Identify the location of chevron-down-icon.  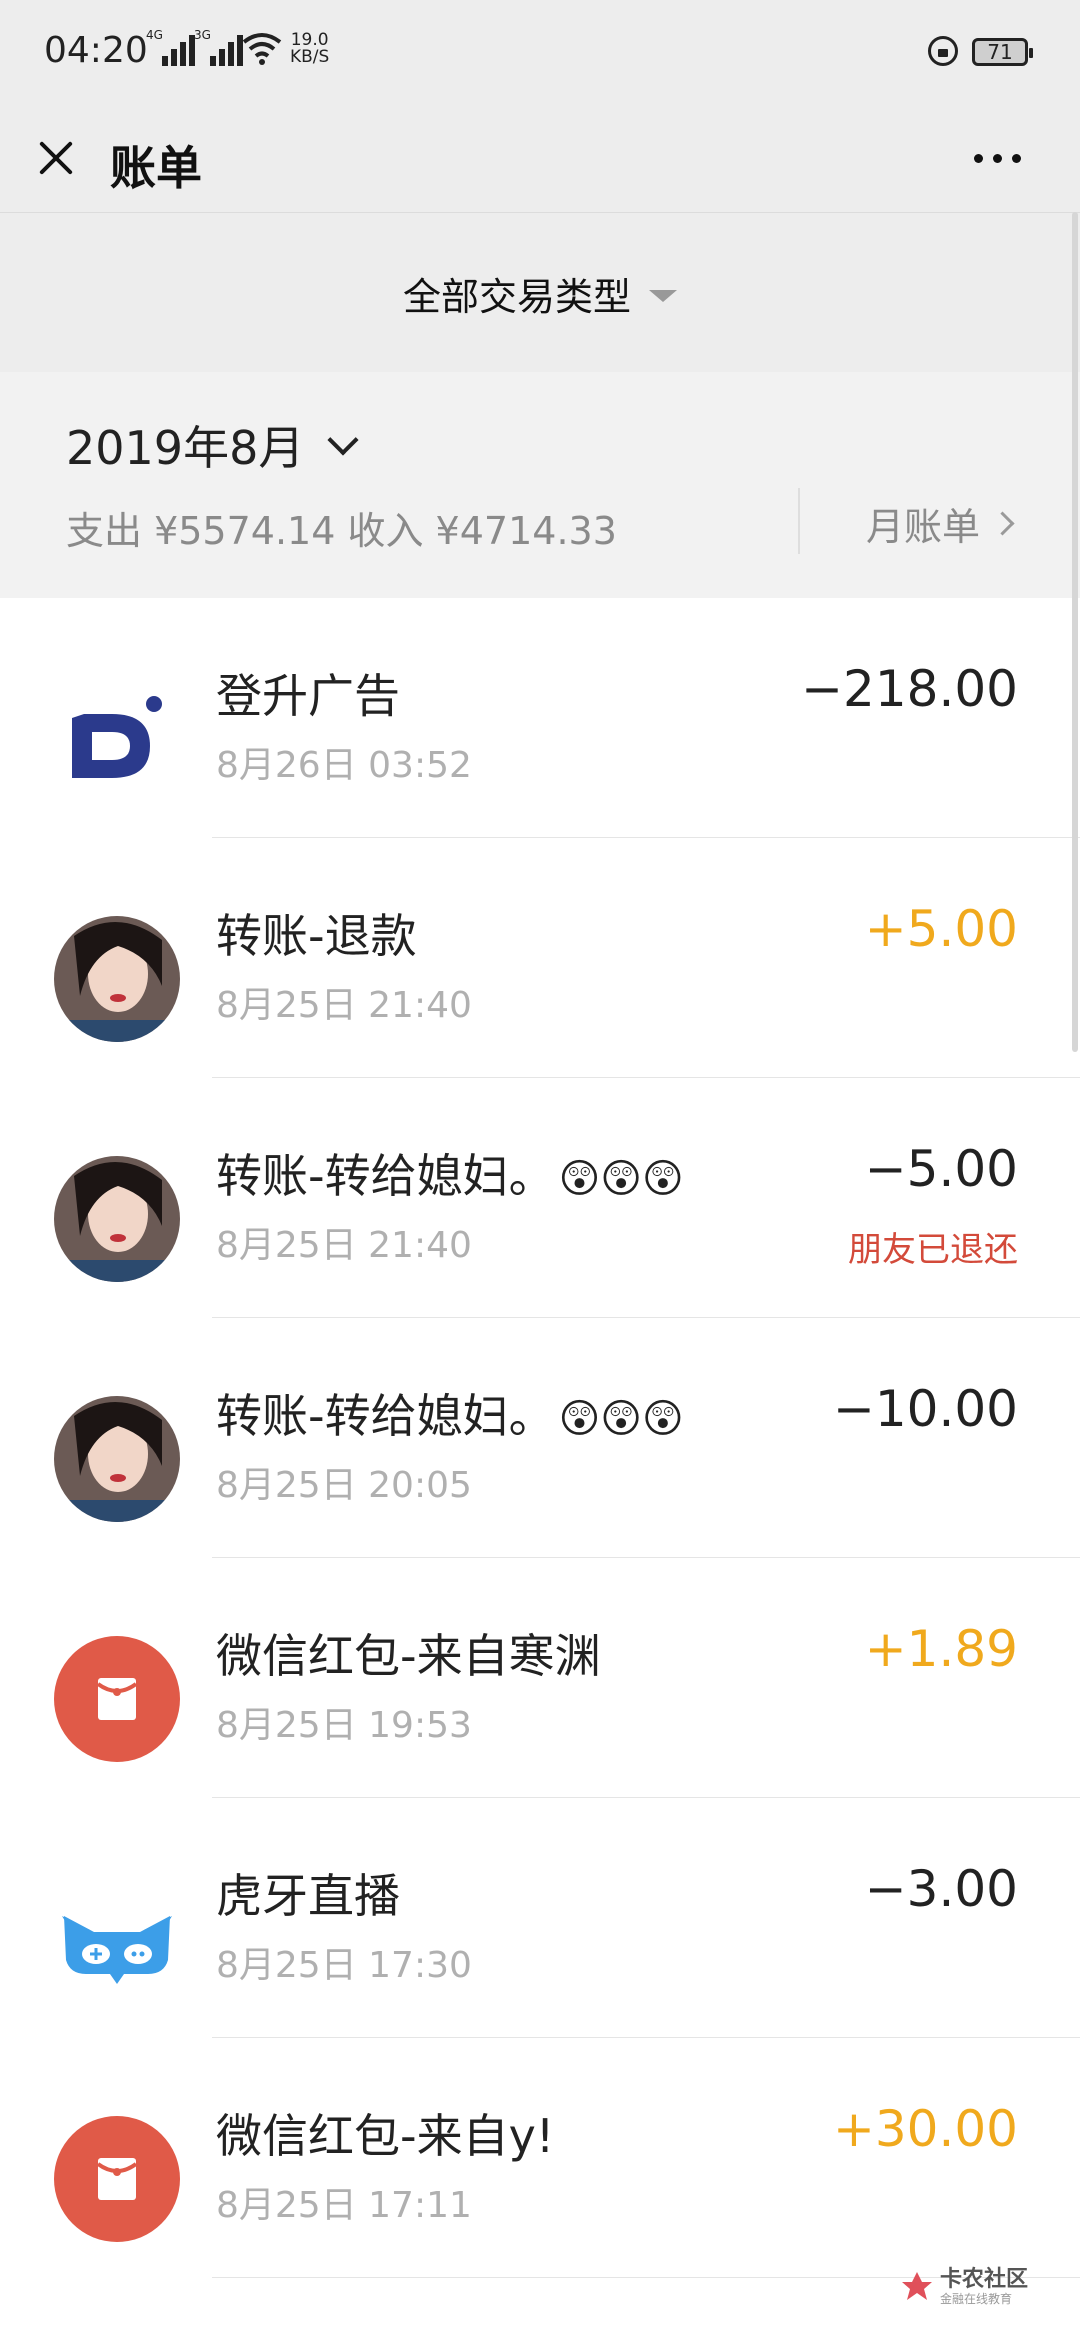
(343, 440).